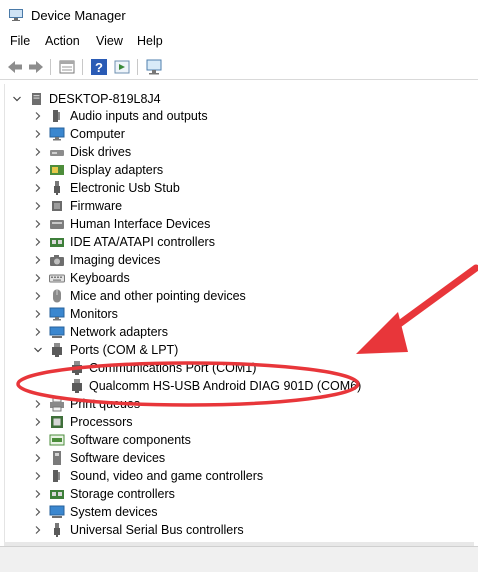 The image size is (478, 572). I want to click on tree-category-label: Universal Serial Bus controllers, so click(157, 530).